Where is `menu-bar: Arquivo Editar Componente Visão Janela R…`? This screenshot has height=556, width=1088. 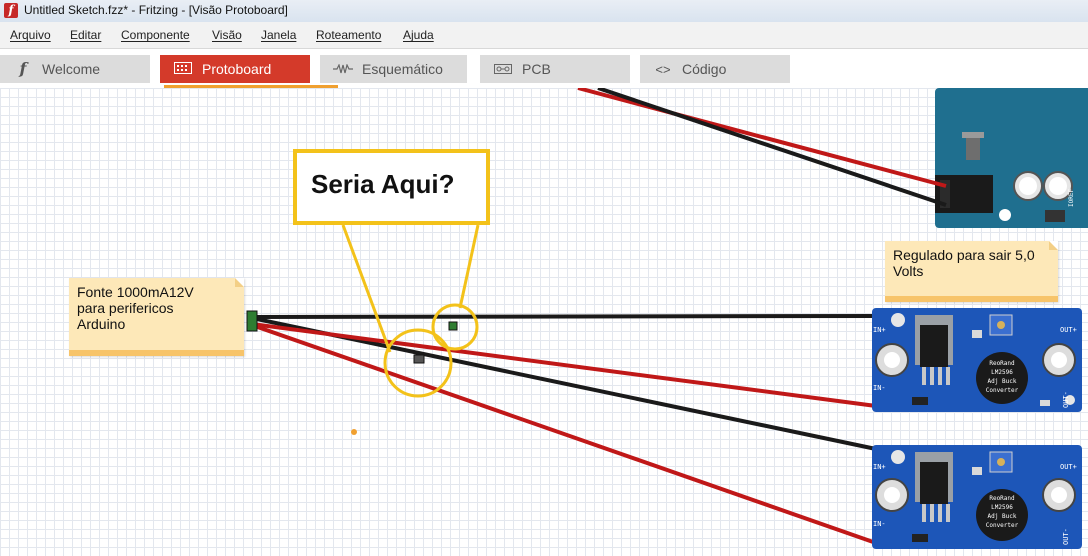
menu-bar: Arquivo Editar Componente Visão Janela R… is located at coordinates (544, 35).